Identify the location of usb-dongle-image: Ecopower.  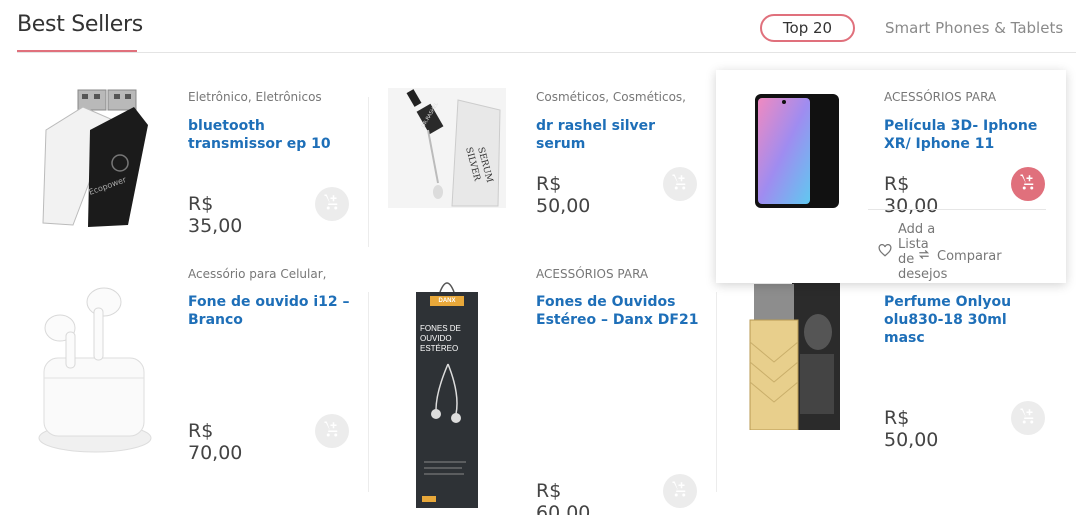
(95, 157).